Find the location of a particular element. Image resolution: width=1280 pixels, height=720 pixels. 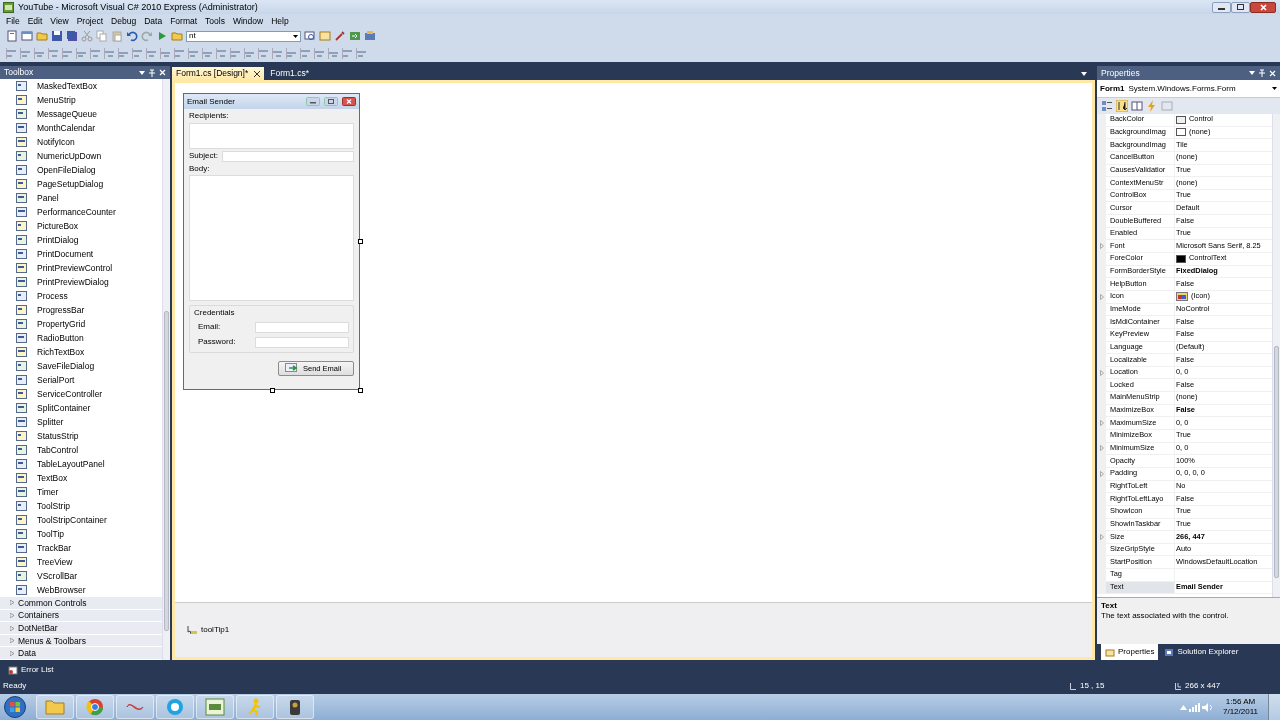

arrow-up-icon is located at coordinates (1183, 707).